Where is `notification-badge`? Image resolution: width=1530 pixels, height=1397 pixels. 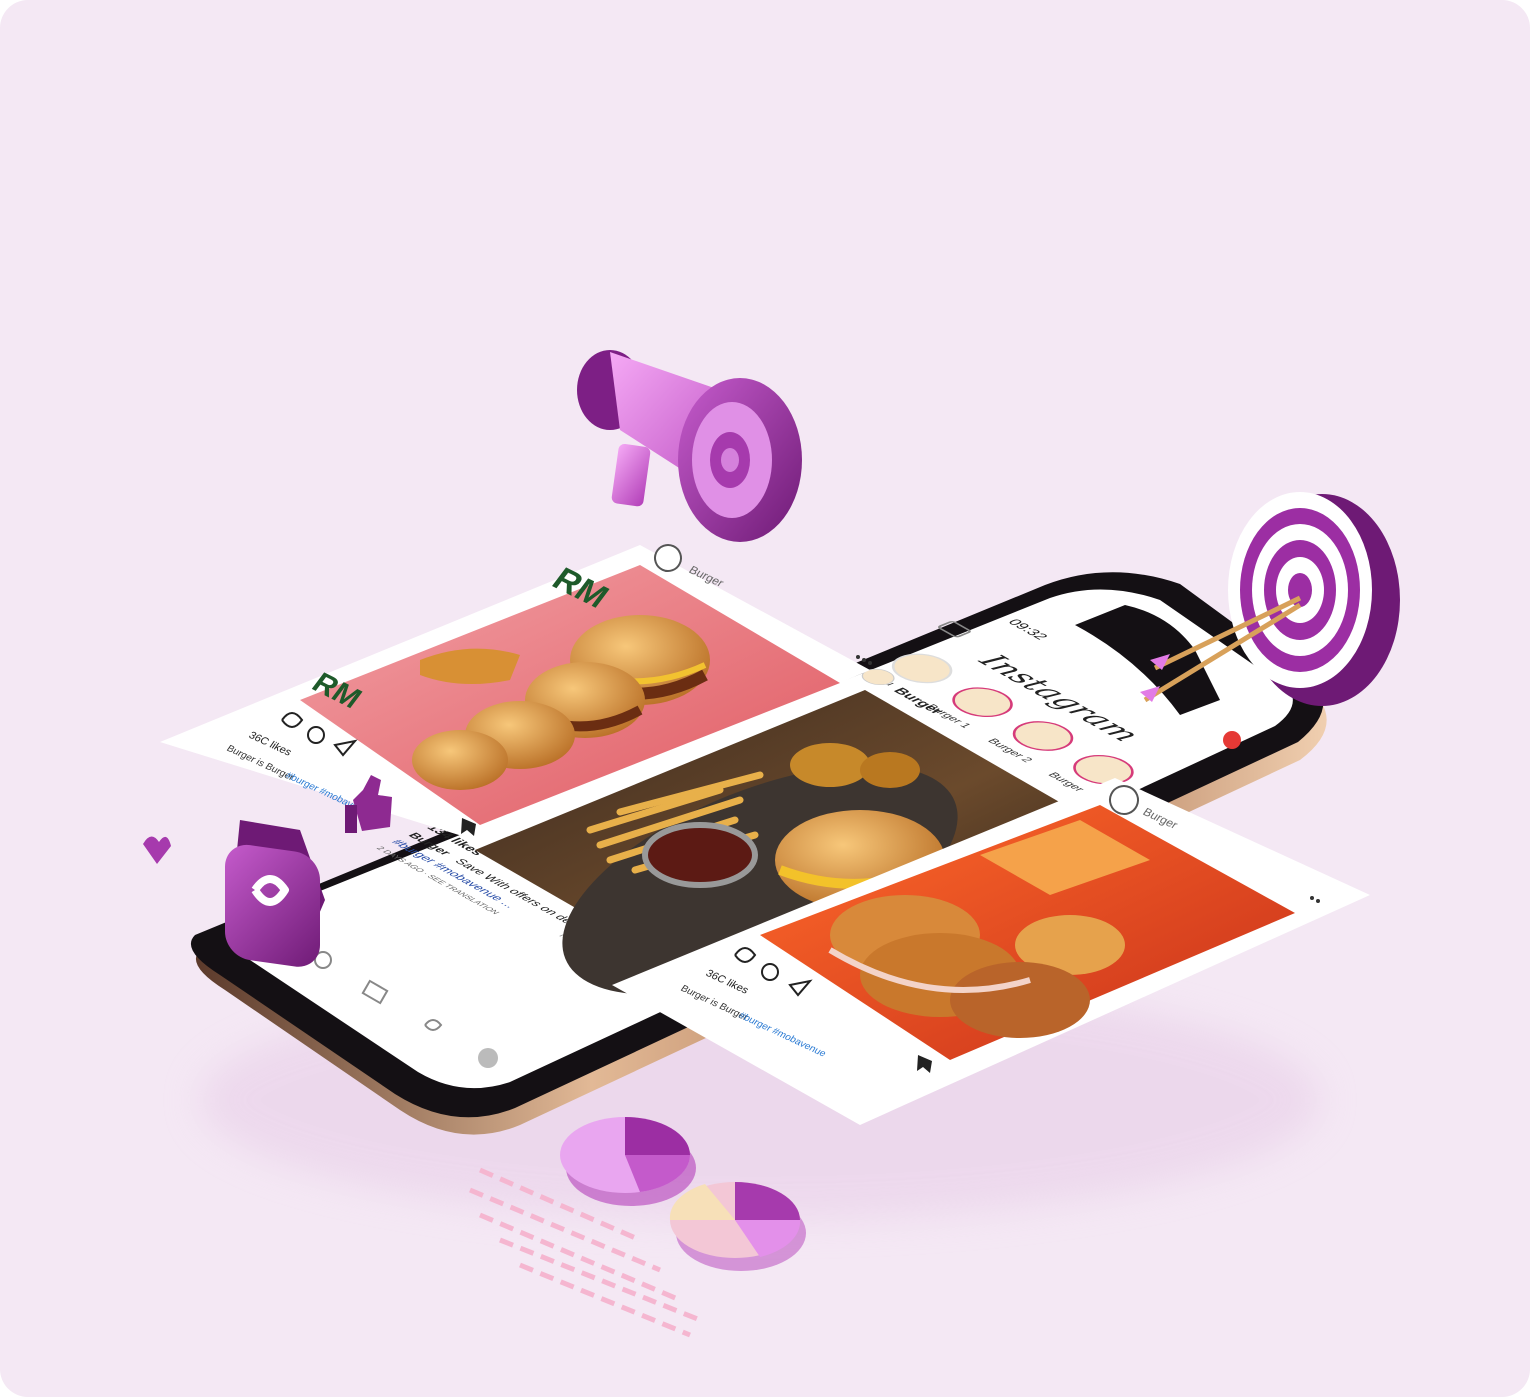 notification-badge is located at coordinates (1232, 740).